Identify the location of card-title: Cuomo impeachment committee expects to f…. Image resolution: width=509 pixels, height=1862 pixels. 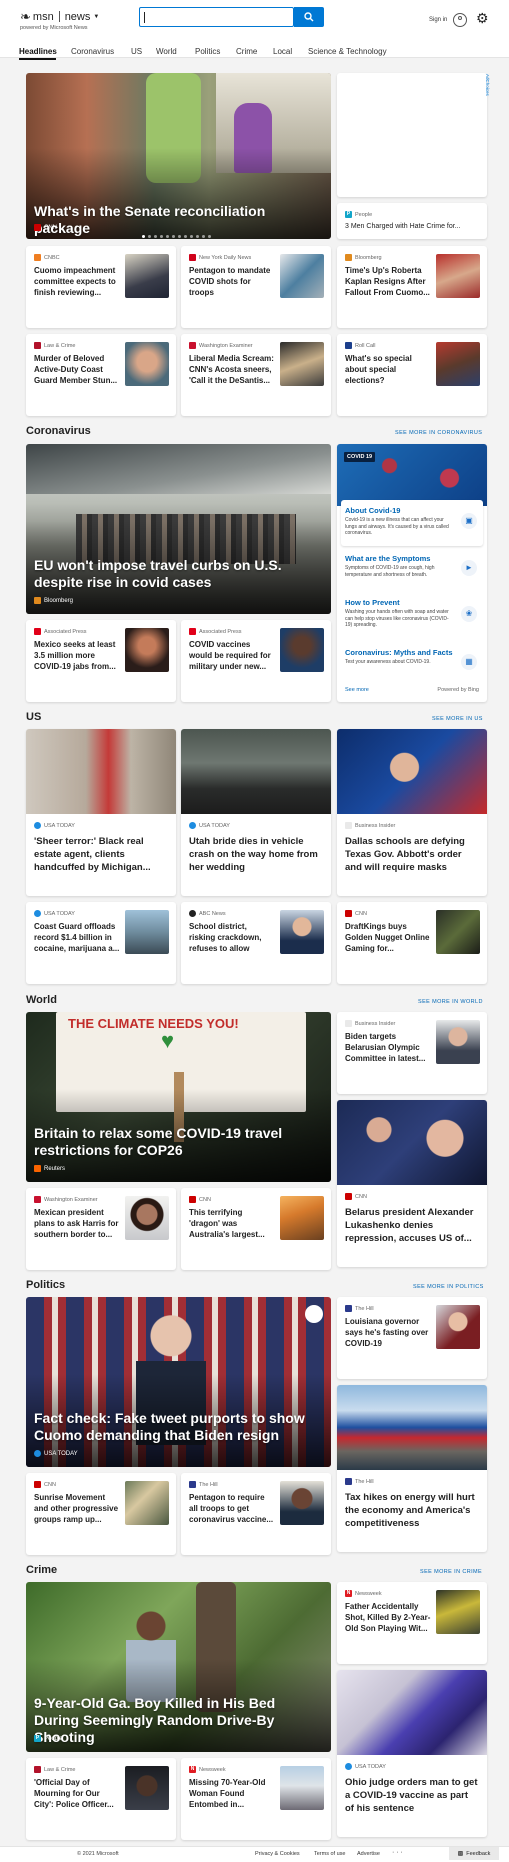
(77, 281).